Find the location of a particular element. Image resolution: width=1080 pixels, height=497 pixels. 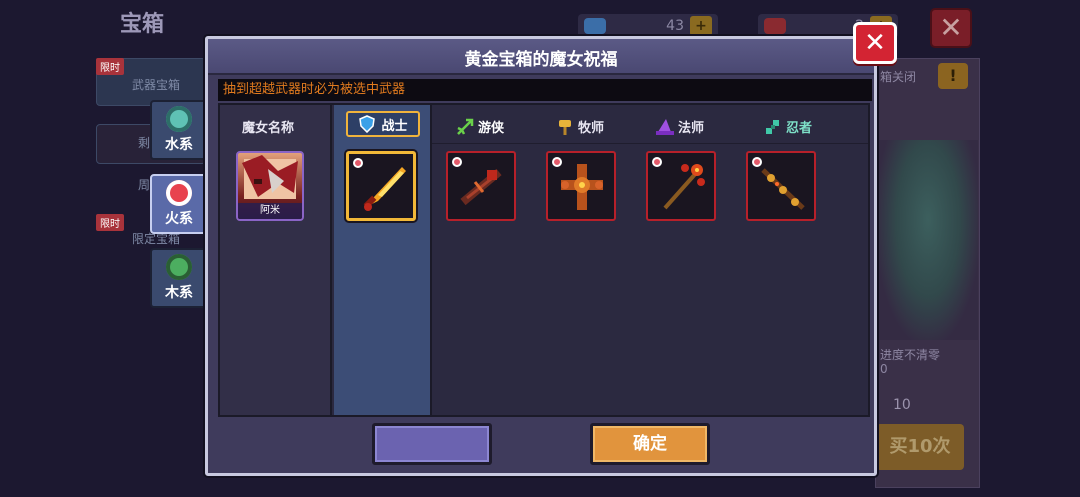

weapon-cell-ninja is located at coordinates (781, 186).